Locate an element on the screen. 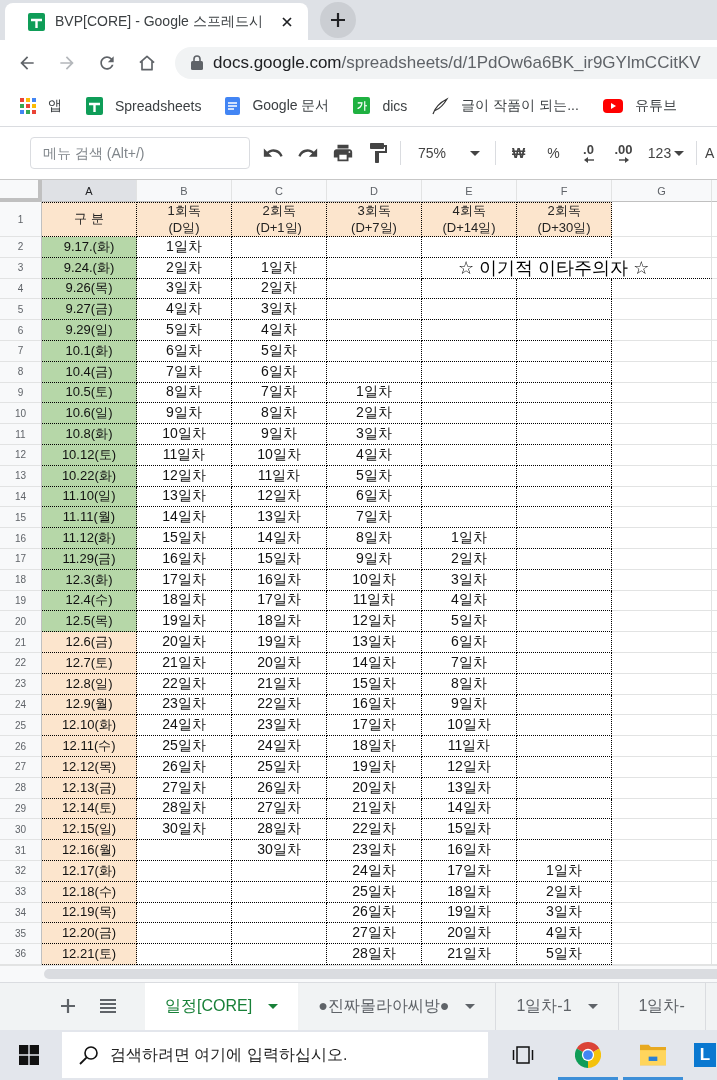 The height and width of the screenshot is (1080, 717). app-grid-icon is located at coordinates (28, 105).